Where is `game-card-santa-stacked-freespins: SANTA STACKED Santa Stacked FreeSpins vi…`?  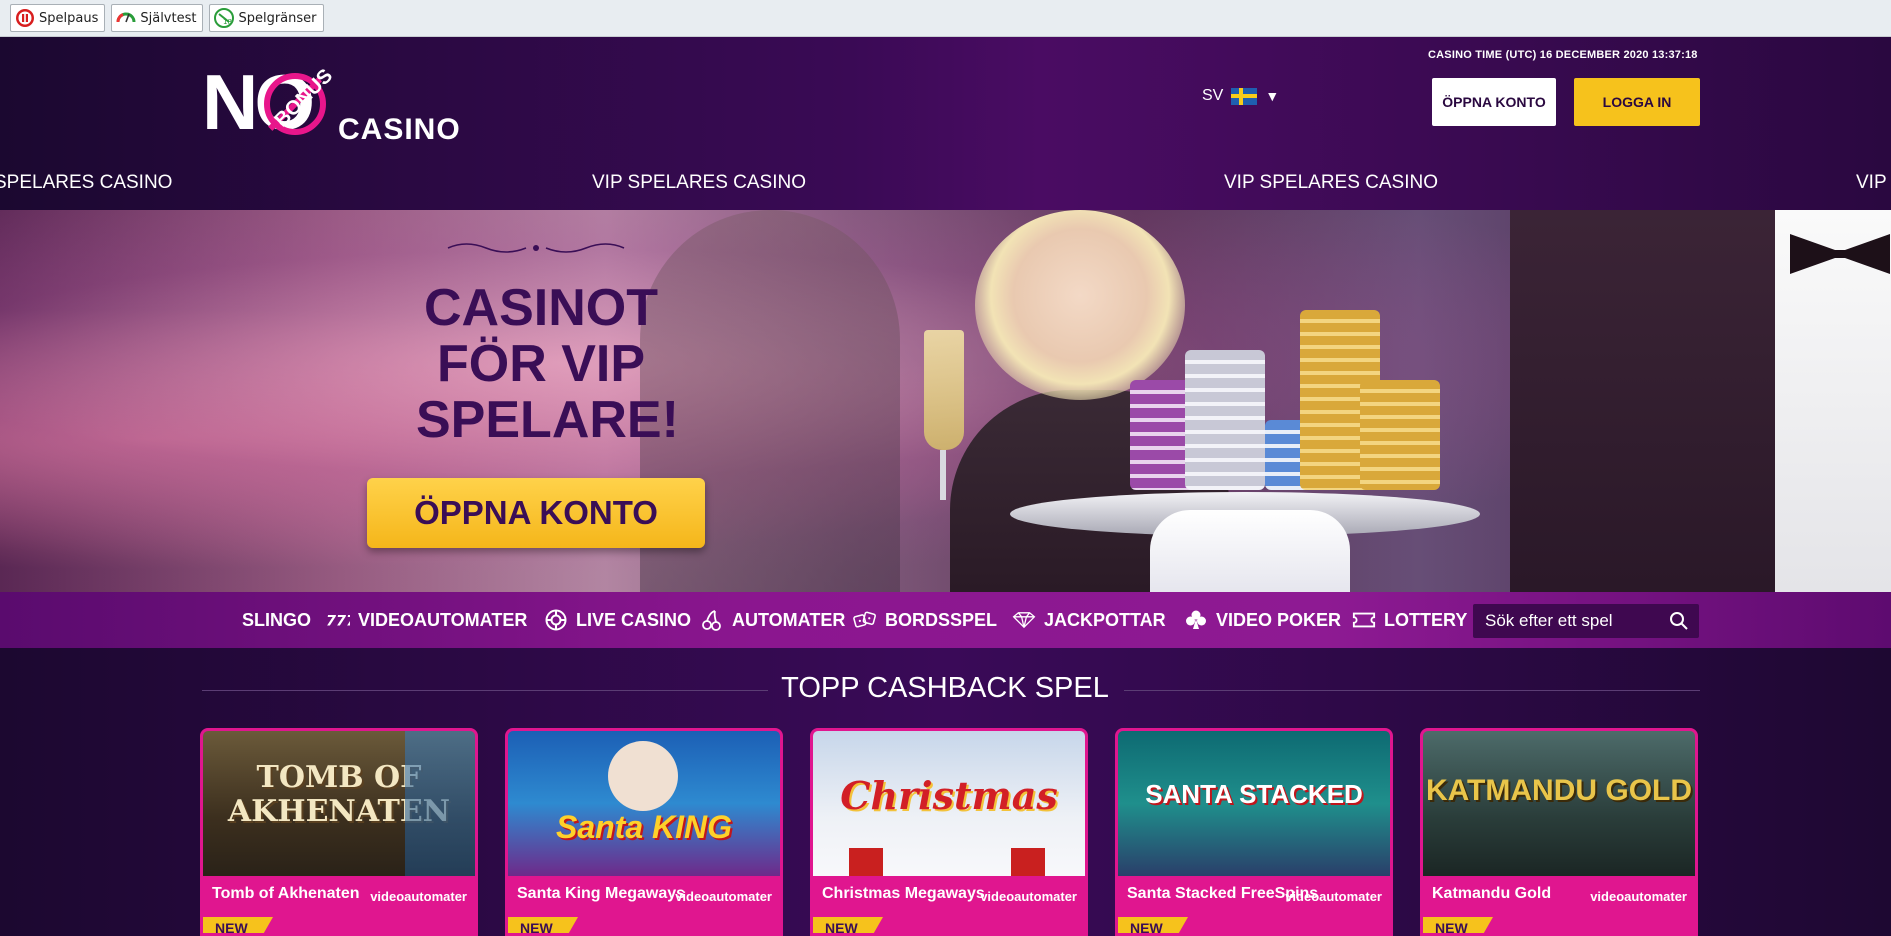
game-card-santa-stacked-freespins: SANTA STACKED Santa Stacked FreeSpins vi… is located at coordinates (1254, 832).